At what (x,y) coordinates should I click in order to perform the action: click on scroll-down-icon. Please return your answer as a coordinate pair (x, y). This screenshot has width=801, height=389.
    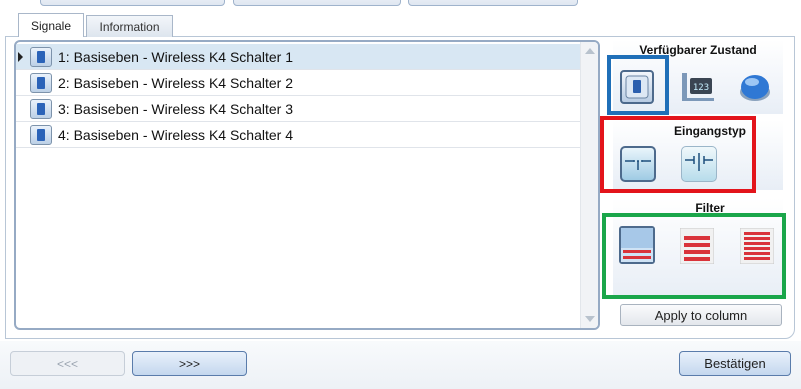
    Looking at the image, I should click on (590, 319).